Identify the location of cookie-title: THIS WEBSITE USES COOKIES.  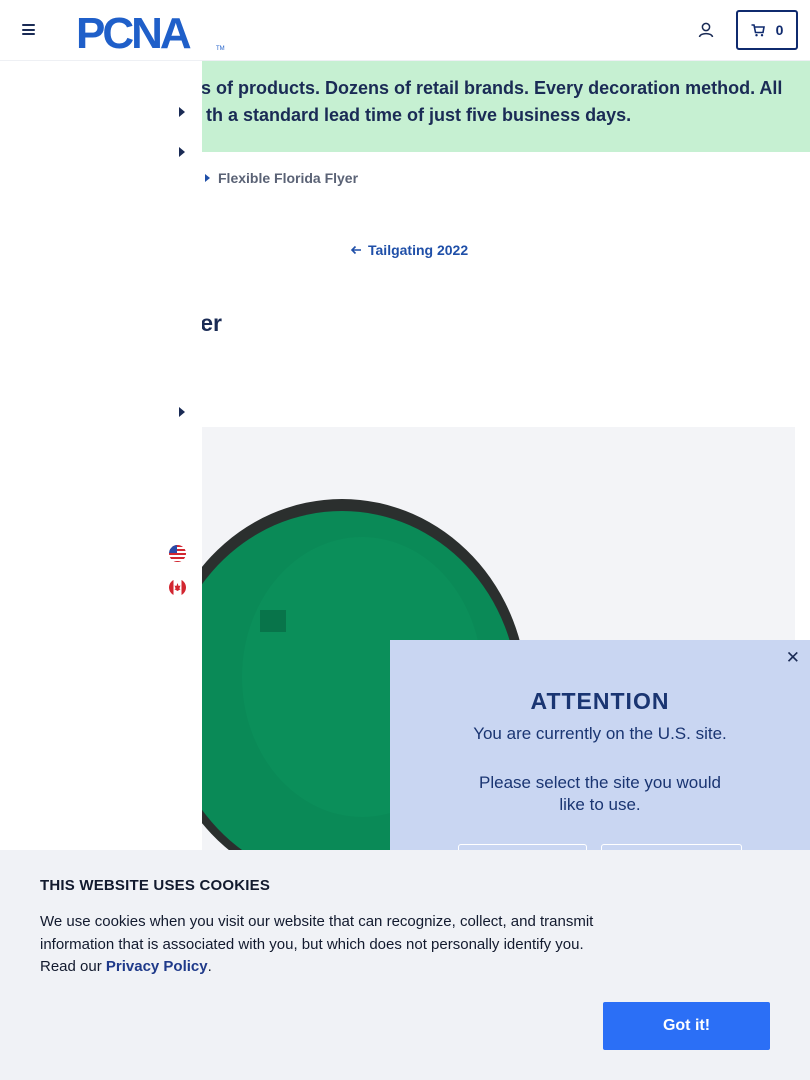
(155, 885).